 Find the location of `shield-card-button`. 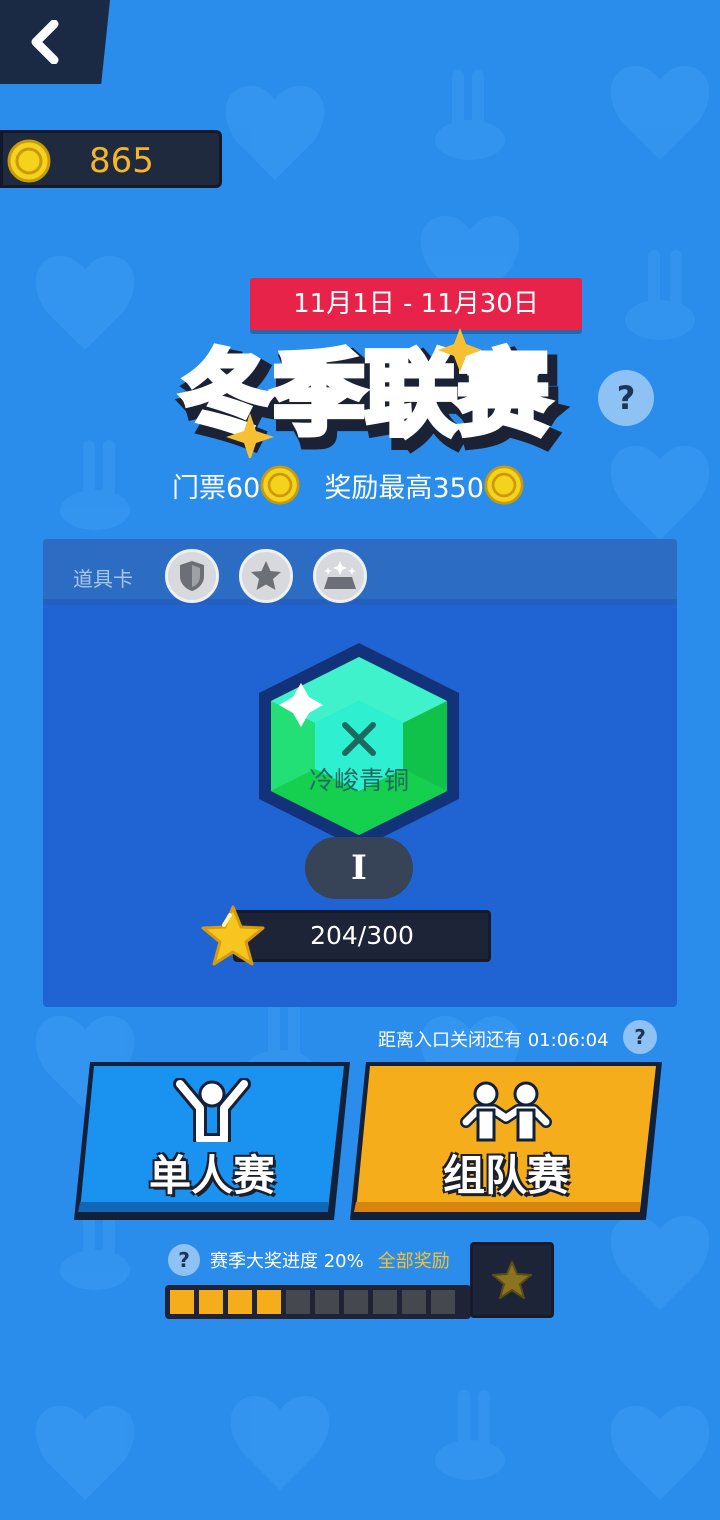

shield-card-button is located at coordinates (192, 576).